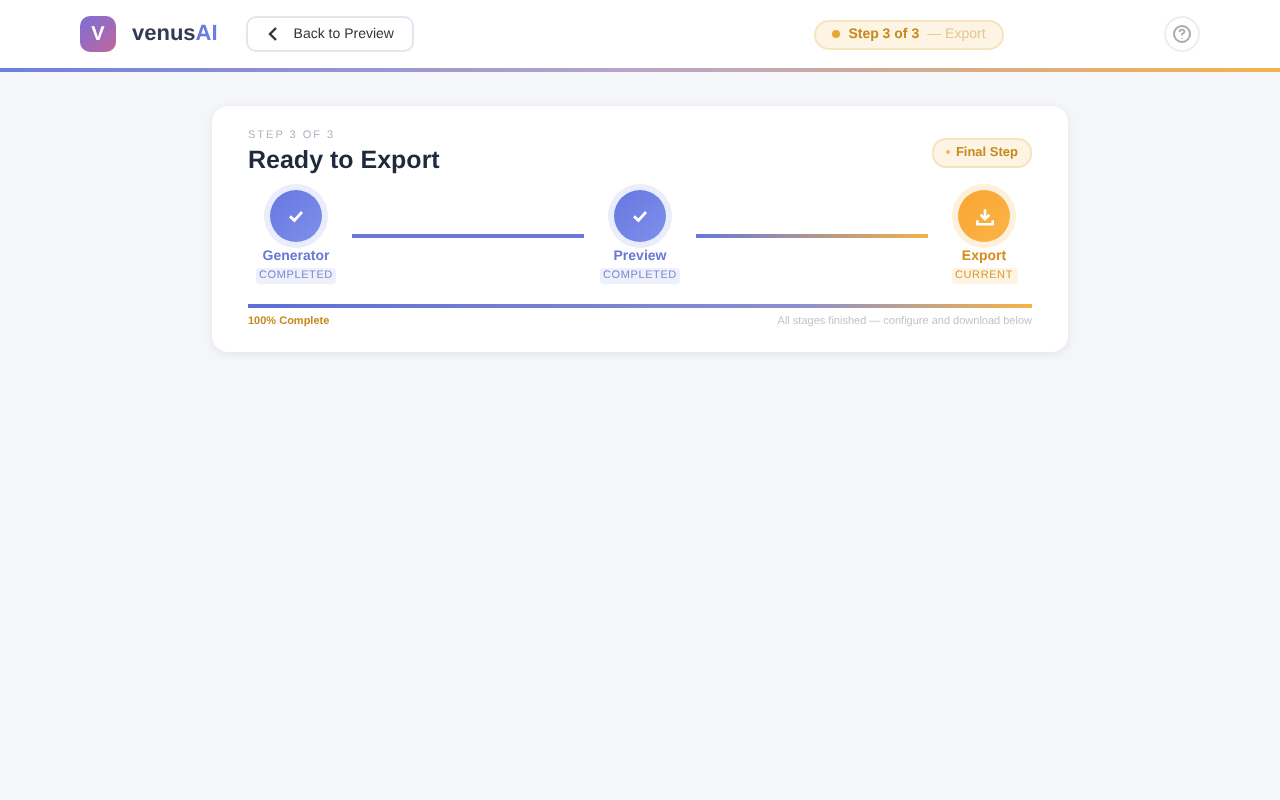 This screenshot has height=800, width=1280. Describe the element at coordinates (984, 216) in the screenshot. I see `download-icon` at that location.